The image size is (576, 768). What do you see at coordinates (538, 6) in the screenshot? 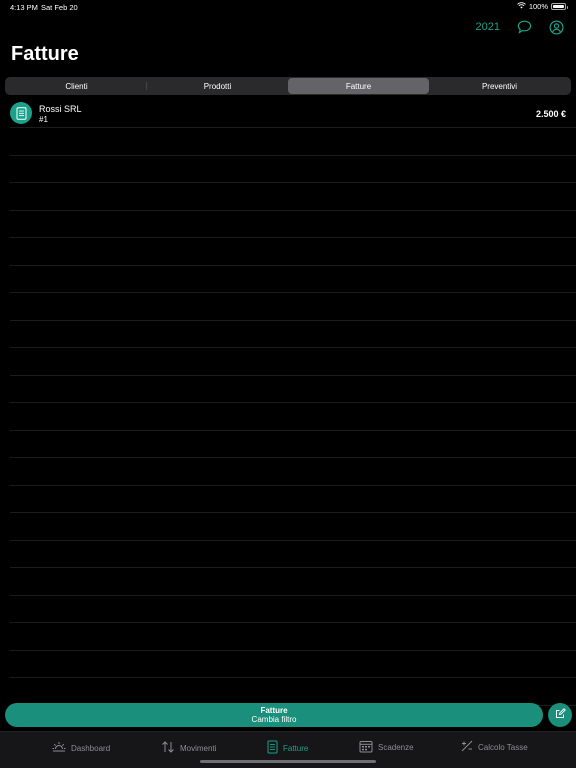
I see `battery-percent: 100%` at bounding box center [538, 6].